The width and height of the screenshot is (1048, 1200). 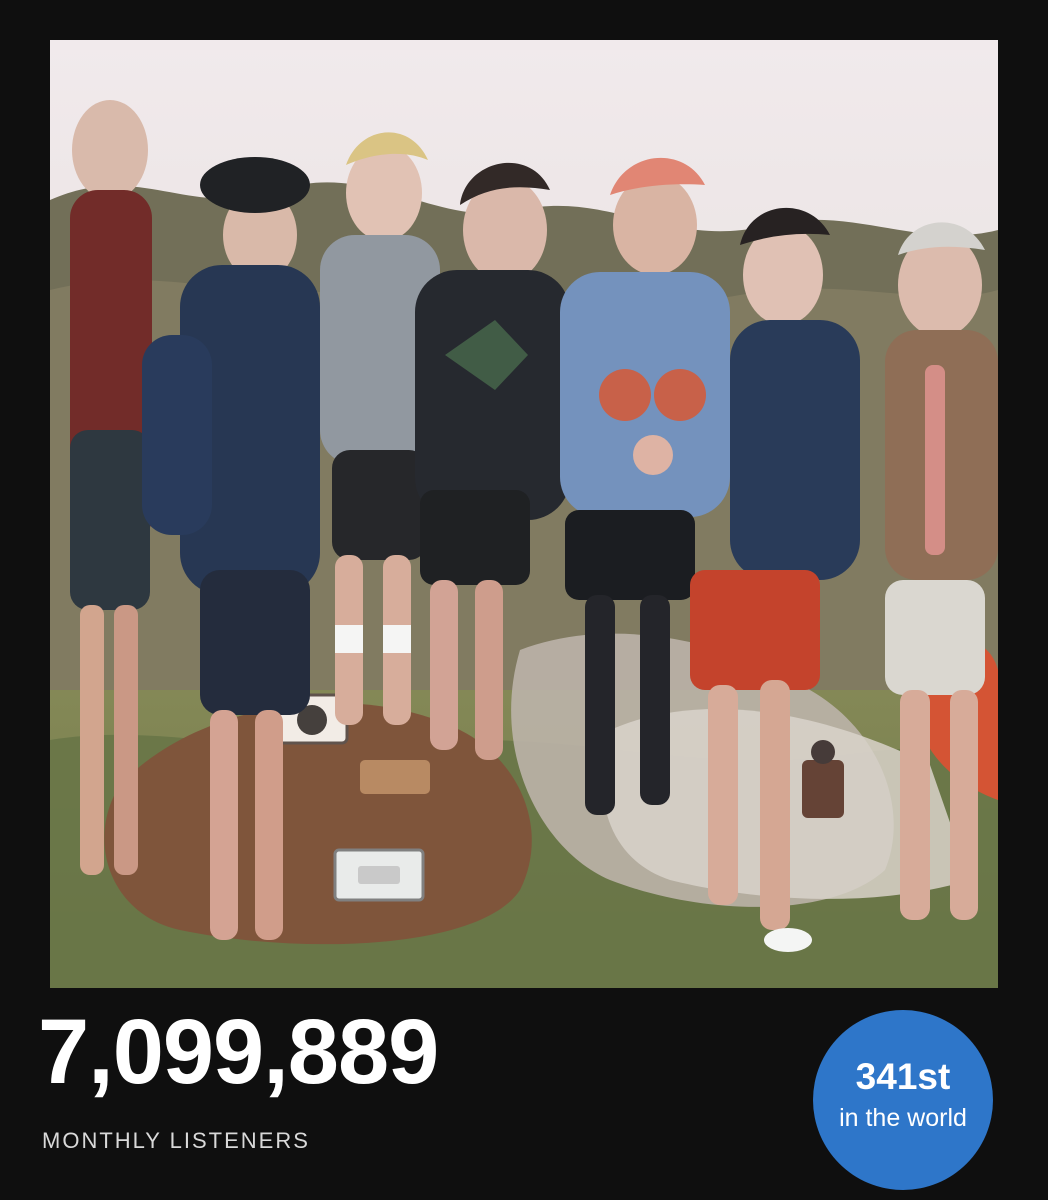 What do you see at coordinates (903, 1100) in the screenshot?
I see `world-rank-badge: 341st in the world` at bounding box center [903, 1100].